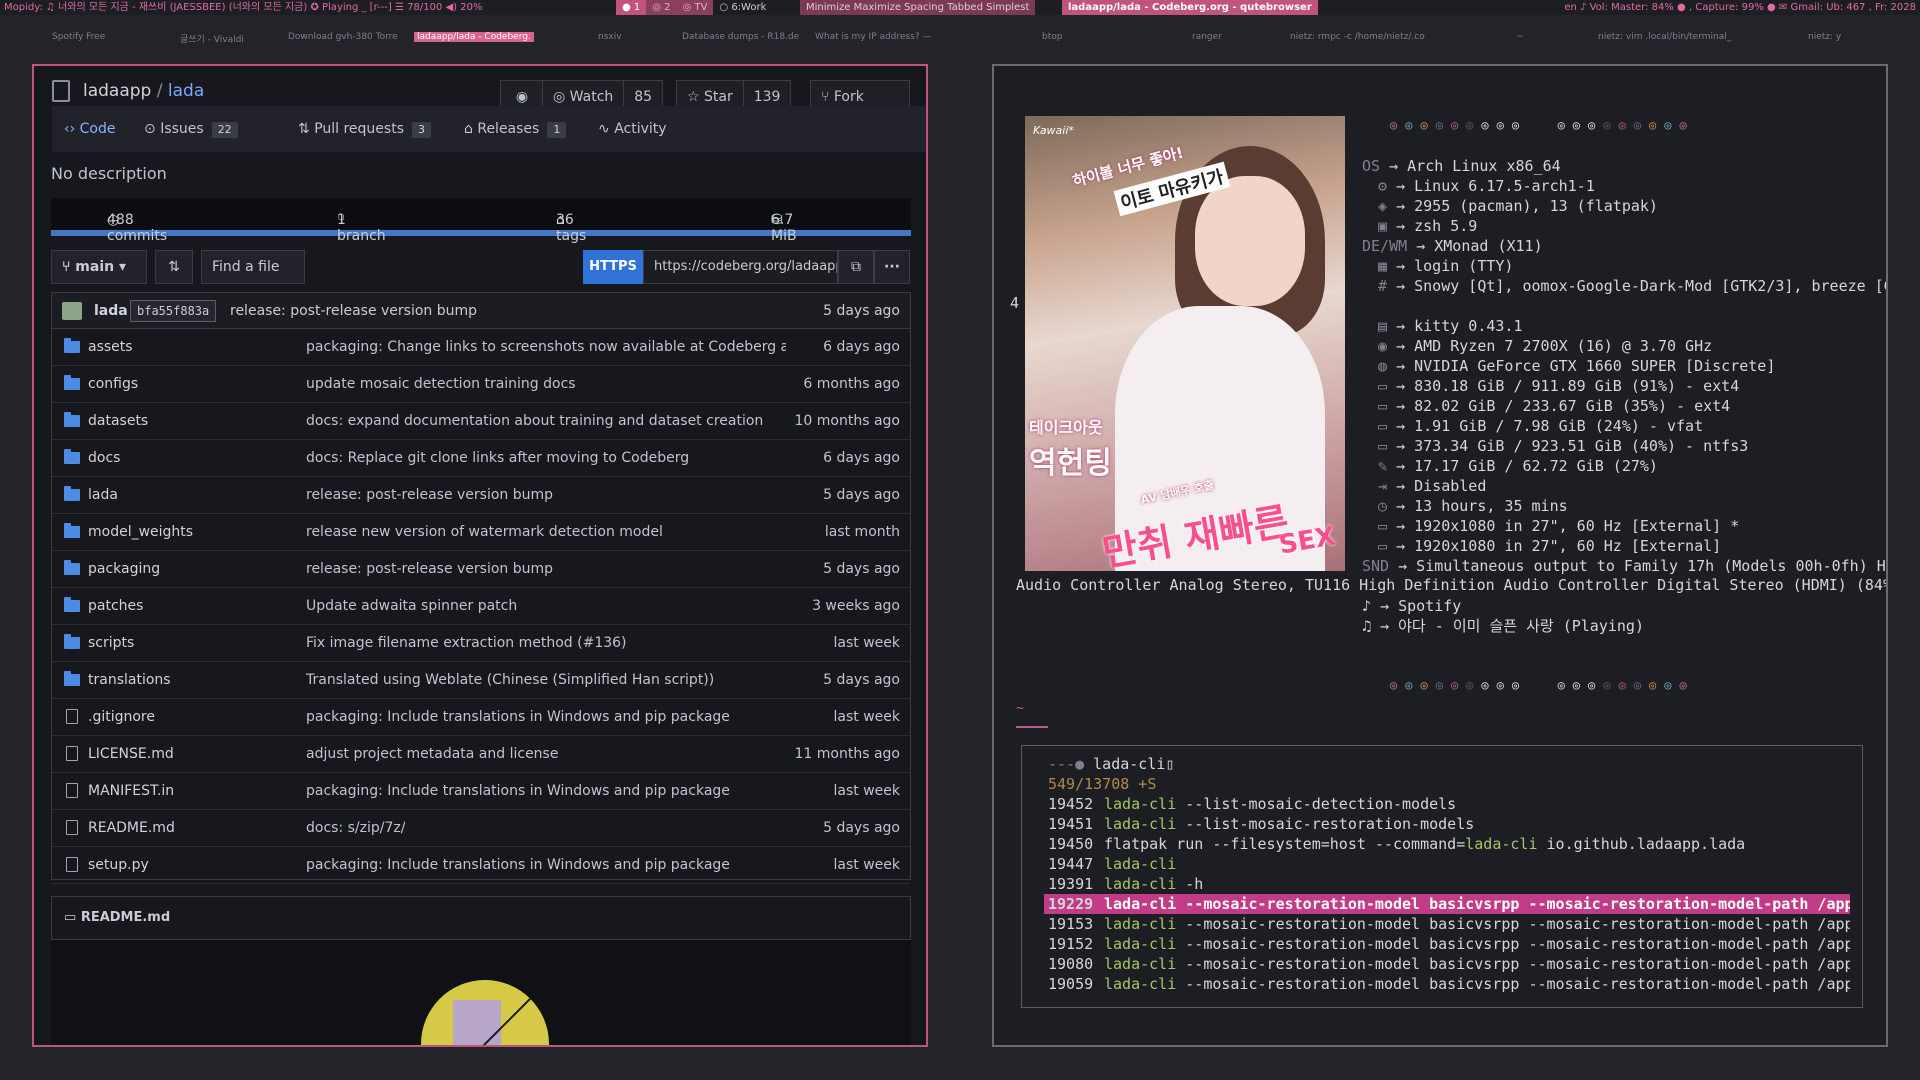  I want to click on workspace-2: ◎ 2, so click(661, 7).